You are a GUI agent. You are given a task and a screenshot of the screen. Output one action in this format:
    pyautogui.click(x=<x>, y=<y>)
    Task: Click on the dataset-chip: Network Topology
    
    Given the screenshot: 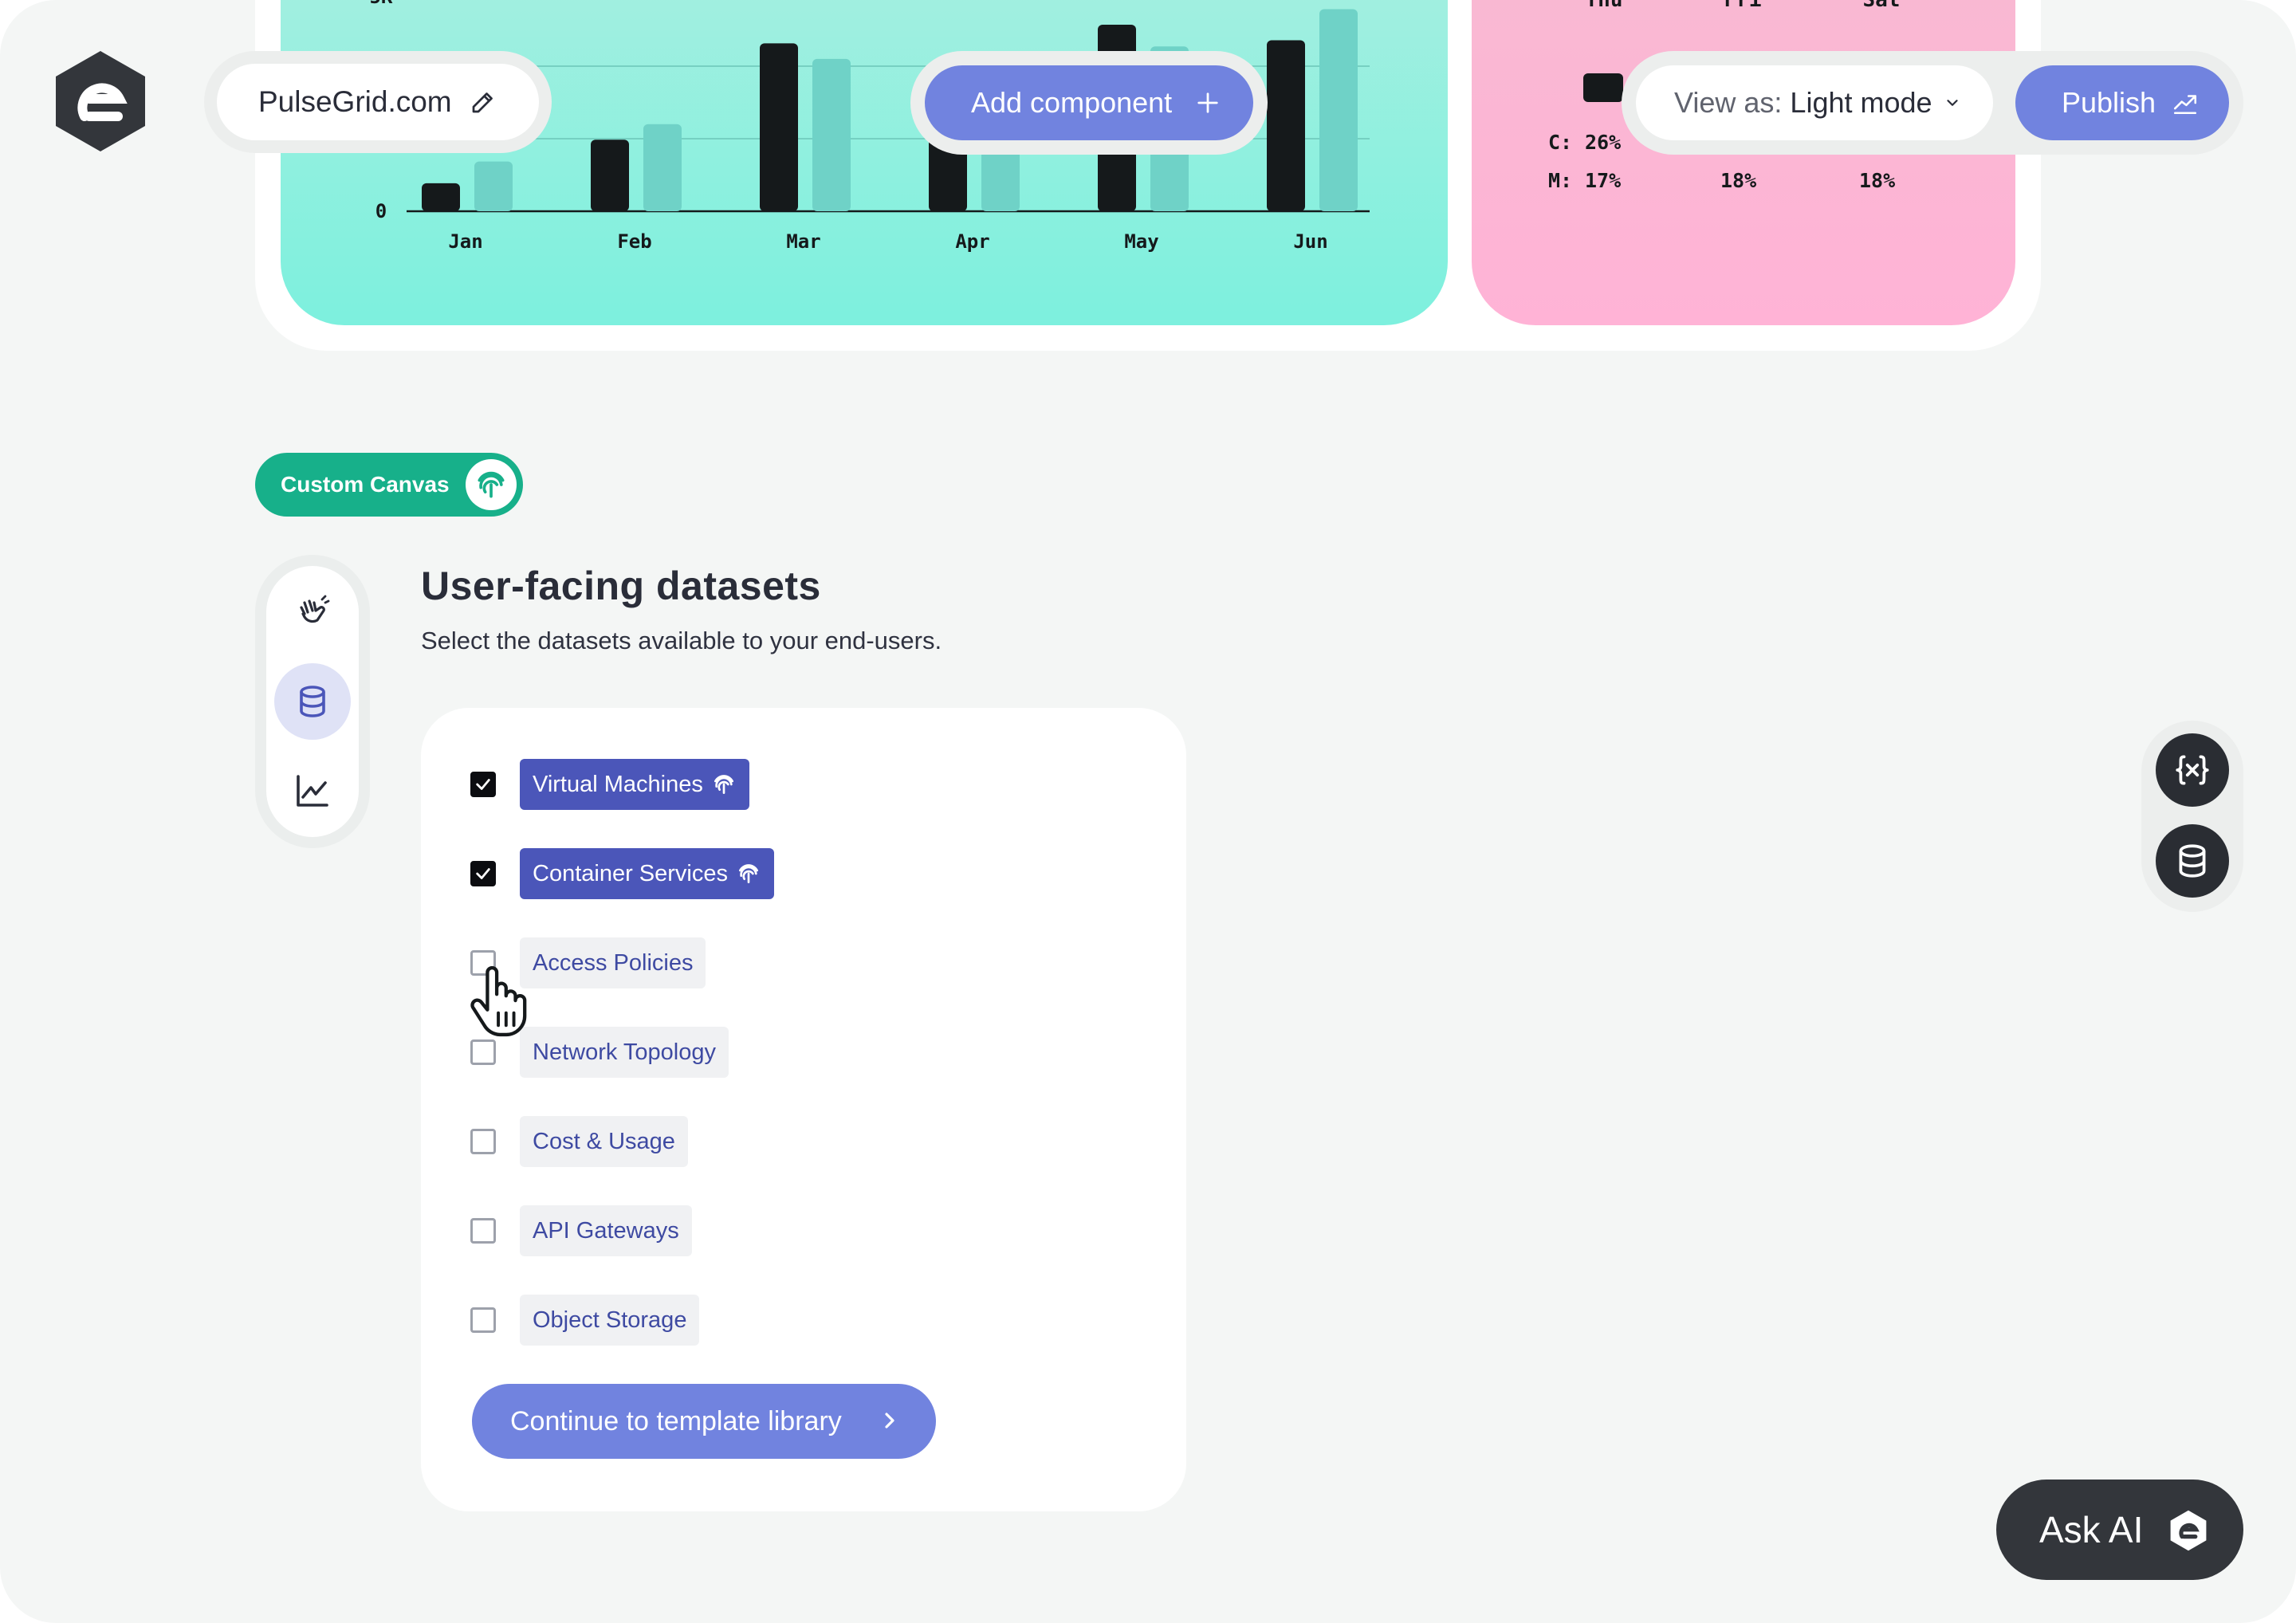 What is the action you would take?
    pyautogui.click(x=624, y=1052)
    